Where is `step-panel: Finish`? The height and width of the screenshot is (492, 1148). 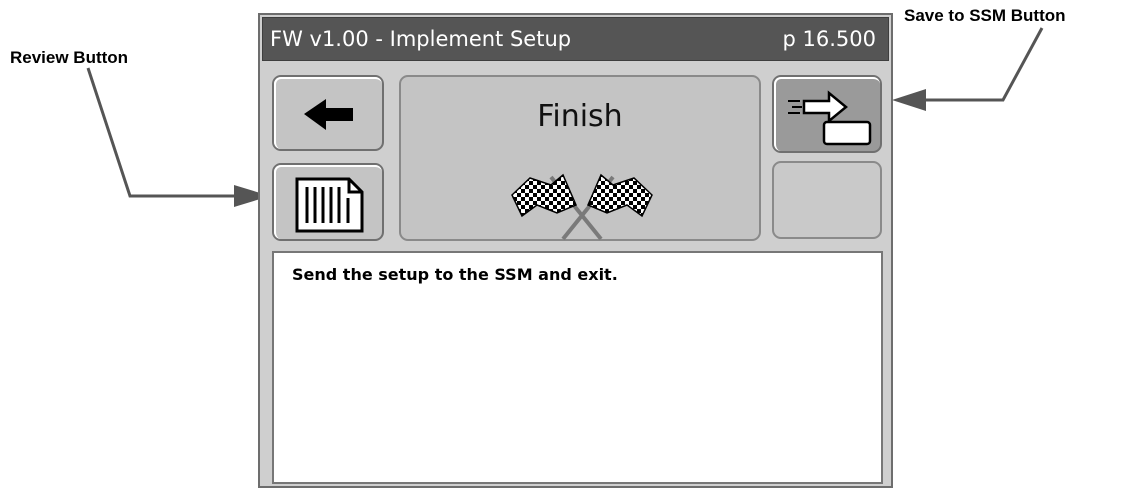
step-panel: Finish is located at coordinates (580, 158).